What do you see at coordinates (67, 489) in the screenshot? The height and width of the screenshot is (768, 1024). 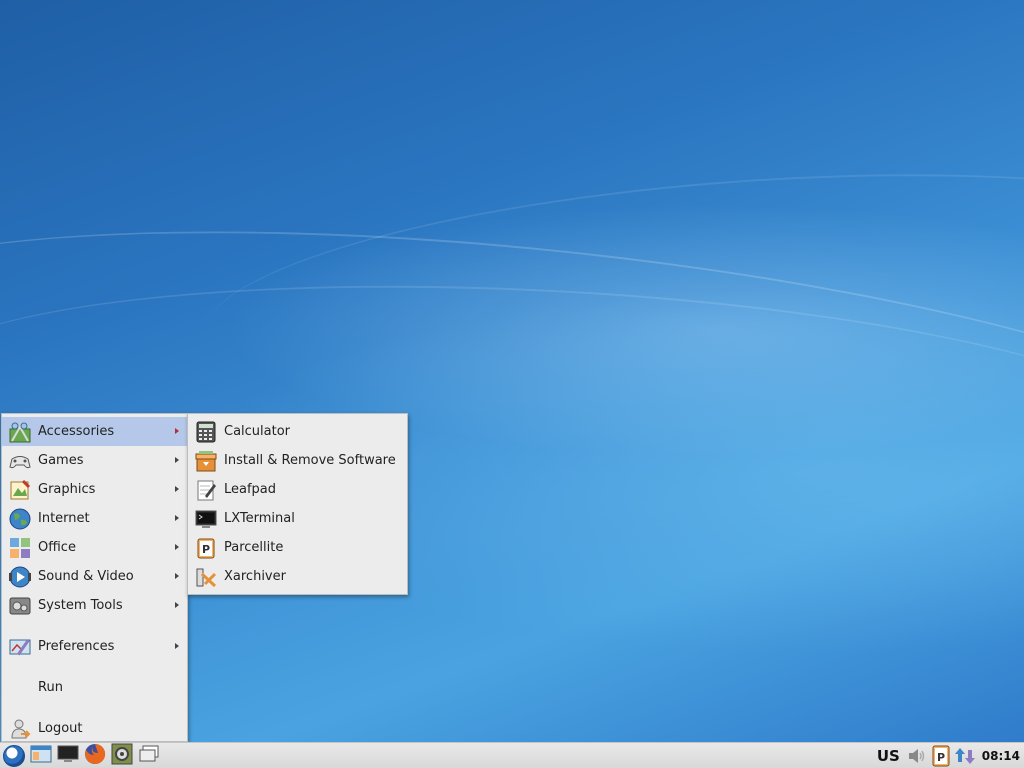 I see `menu-item-label: Graphics` at bounding box center [67, 489].